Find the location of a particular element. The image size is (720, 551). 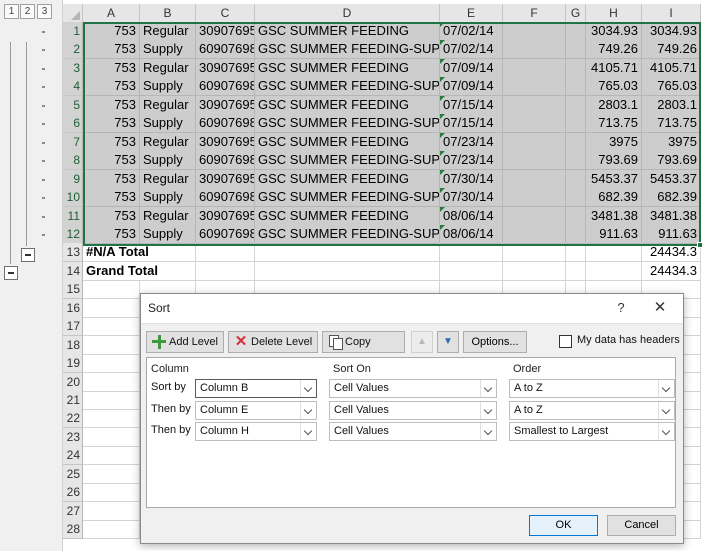

row-header: 6 is located at coordinates (73, 124).